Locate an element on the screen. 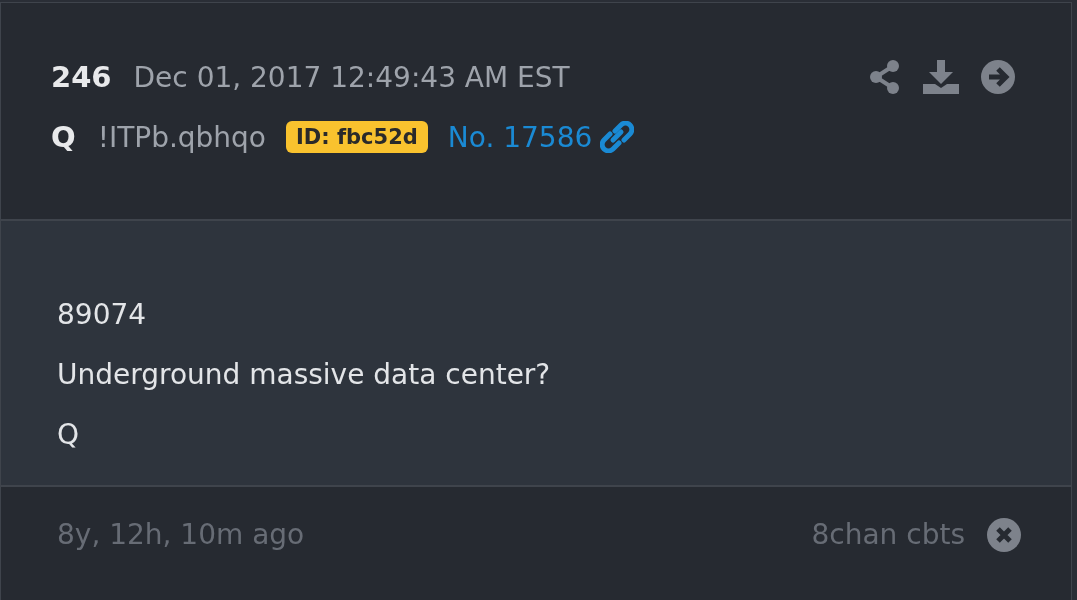  post-age: 8y, 12h, 10m ago is located at coordinates (181, 534).